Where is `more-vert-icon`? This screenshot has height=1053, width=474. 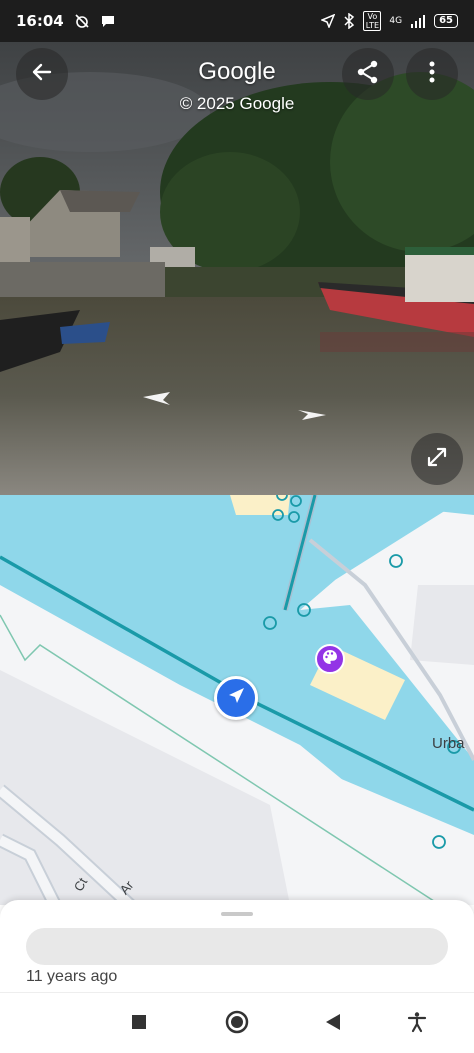
more-vert-icon is located at coordinates (432, 74).